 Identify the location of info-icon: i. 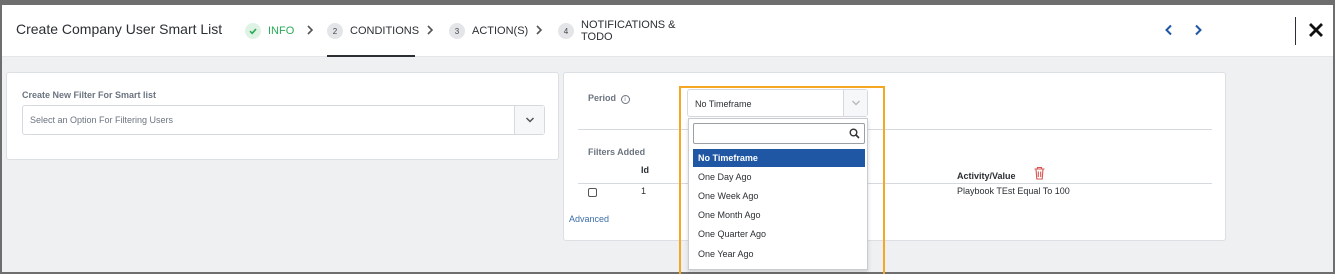
(625, 99).